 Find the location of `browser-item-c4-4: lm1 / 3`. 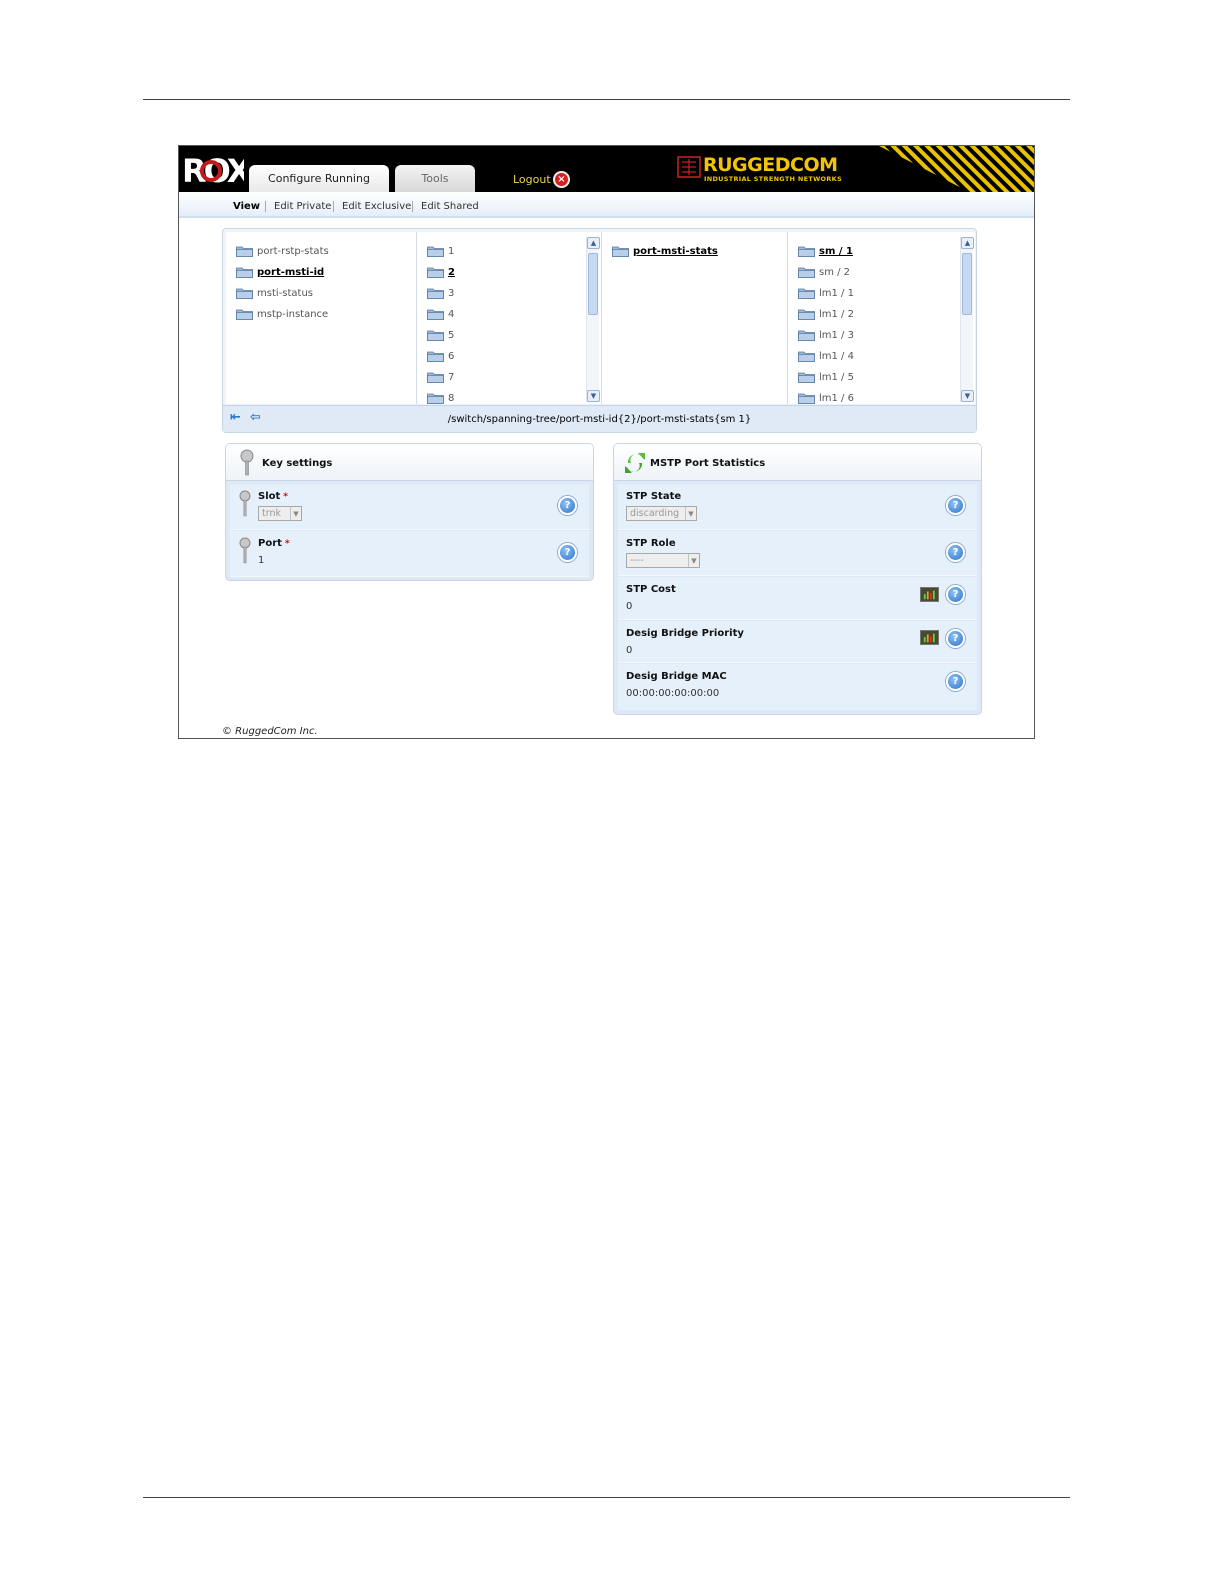

browser-item-c4-4: lm1 / 3 is located at coordinates (826, 335).